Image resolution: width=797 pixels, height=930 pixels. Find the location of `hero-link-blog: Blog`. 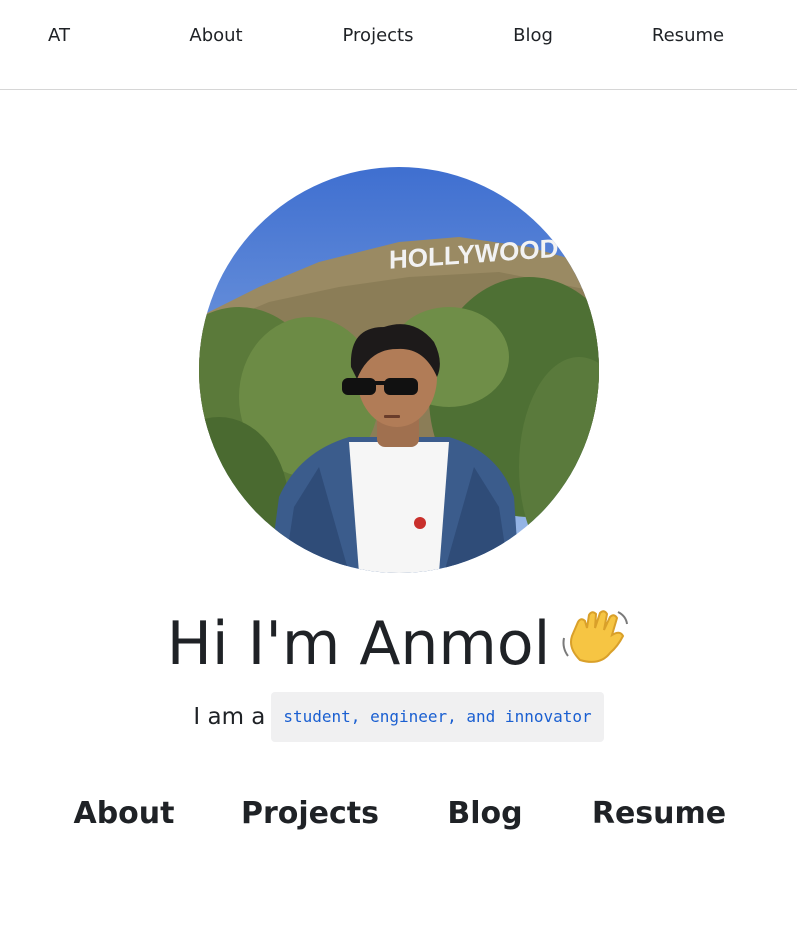

hero-link-blog: Blog is located at coordinates (484, 814).